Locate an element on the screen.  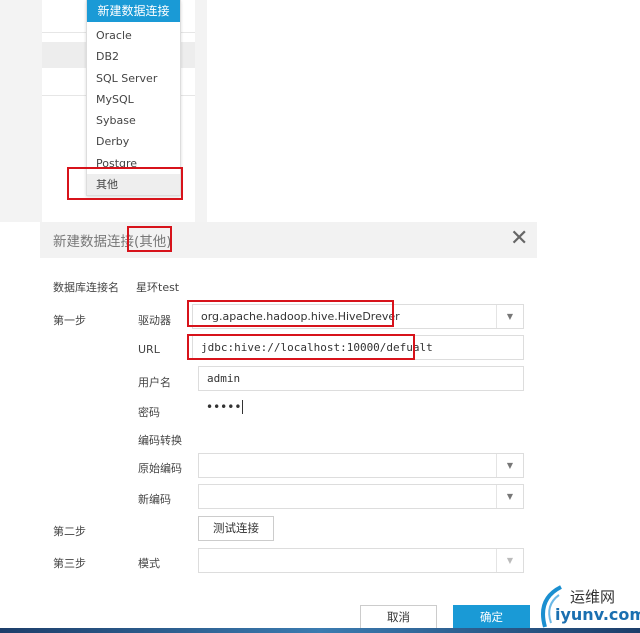
orig-encoding-label: 原始编码 is located at coordinates (160, 468).